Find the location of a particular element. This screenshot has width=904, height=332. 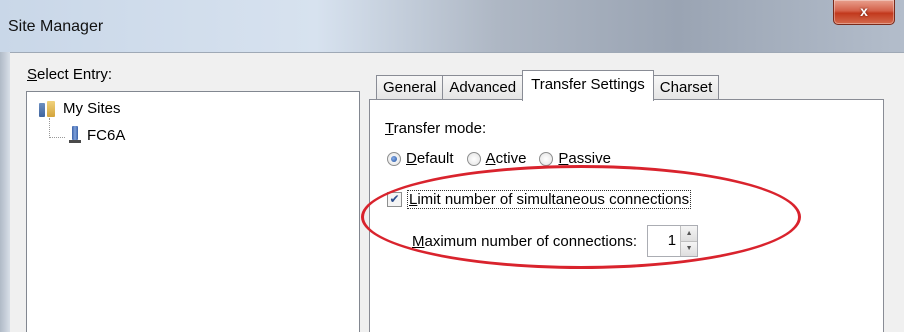

close-button: x is located at coordinates (864, 12).